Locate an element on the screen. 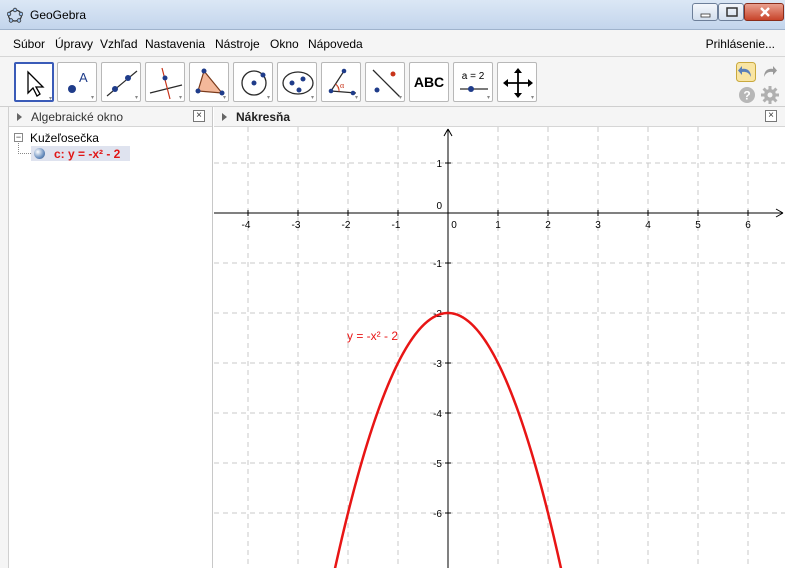  window-title: GeoGebra is located at coordinates (58, 15).